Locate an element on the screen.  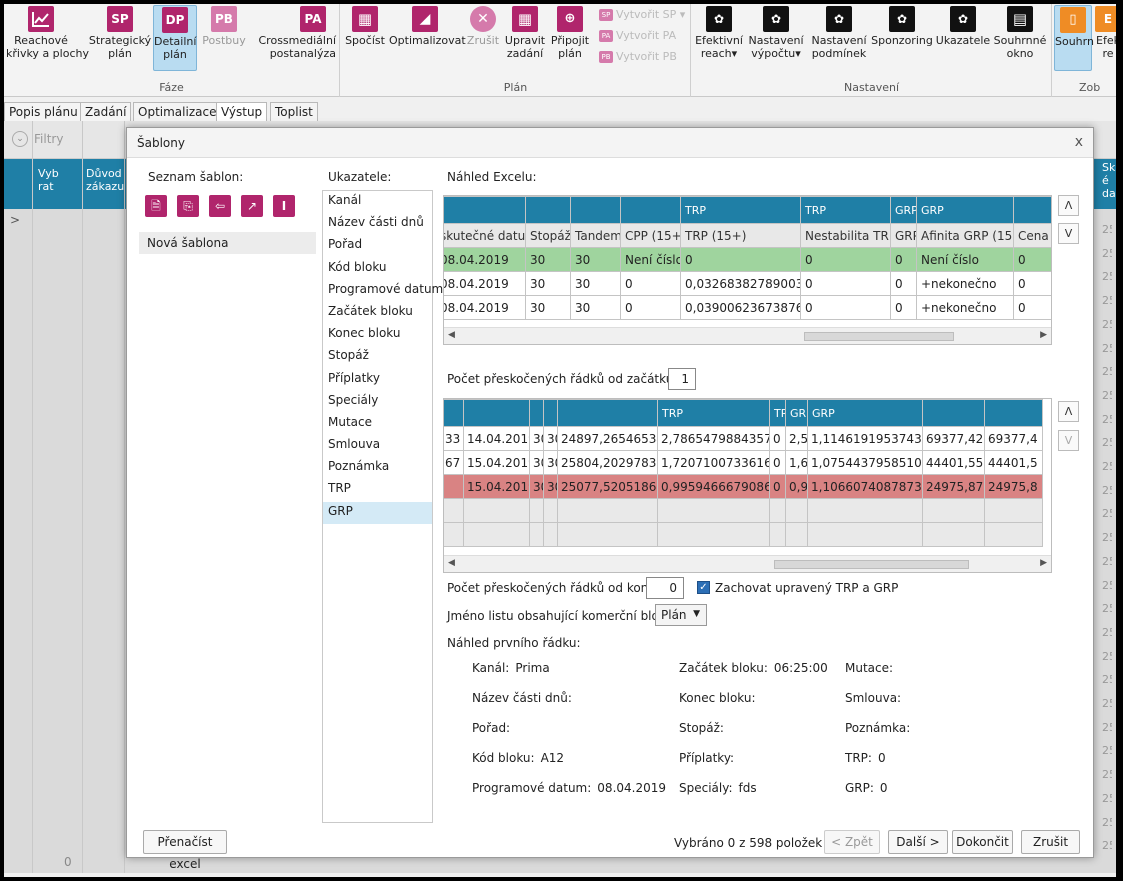
calculate-button: ▦ Spočíst is located at coordinates (365, 26).